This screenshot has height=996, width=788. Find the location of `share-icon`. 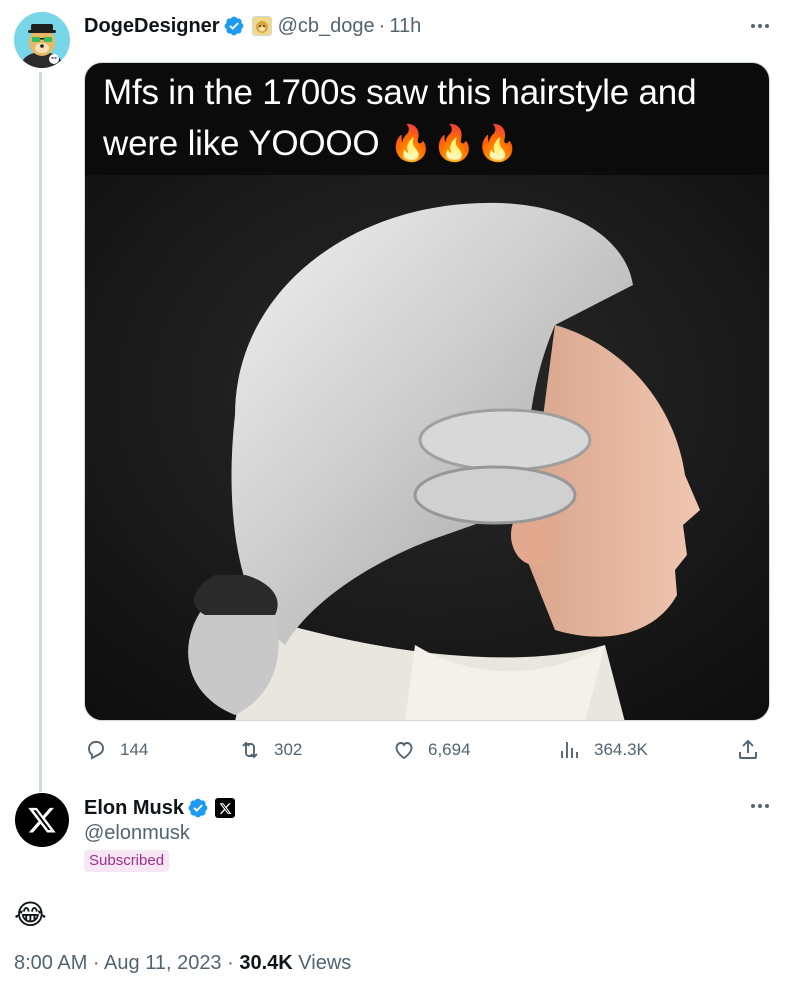

share-icon is located at coordinates (748, 749).